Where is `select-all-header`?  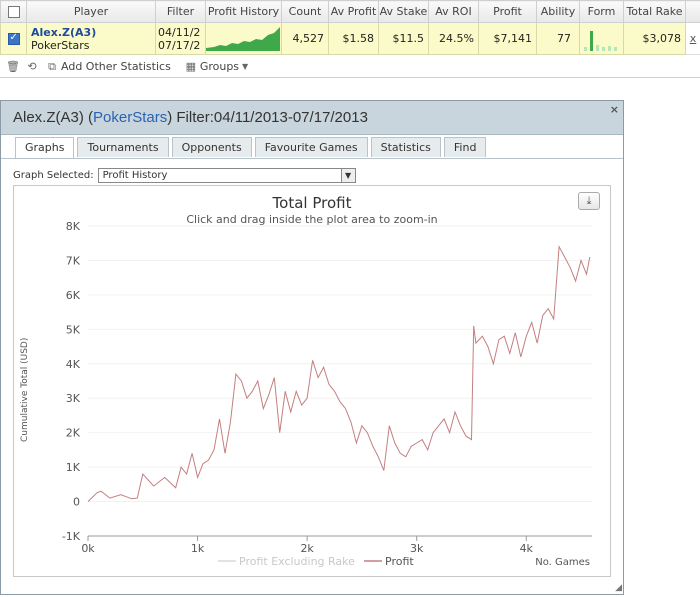
select-all-header is located at coordinates (13, 11).